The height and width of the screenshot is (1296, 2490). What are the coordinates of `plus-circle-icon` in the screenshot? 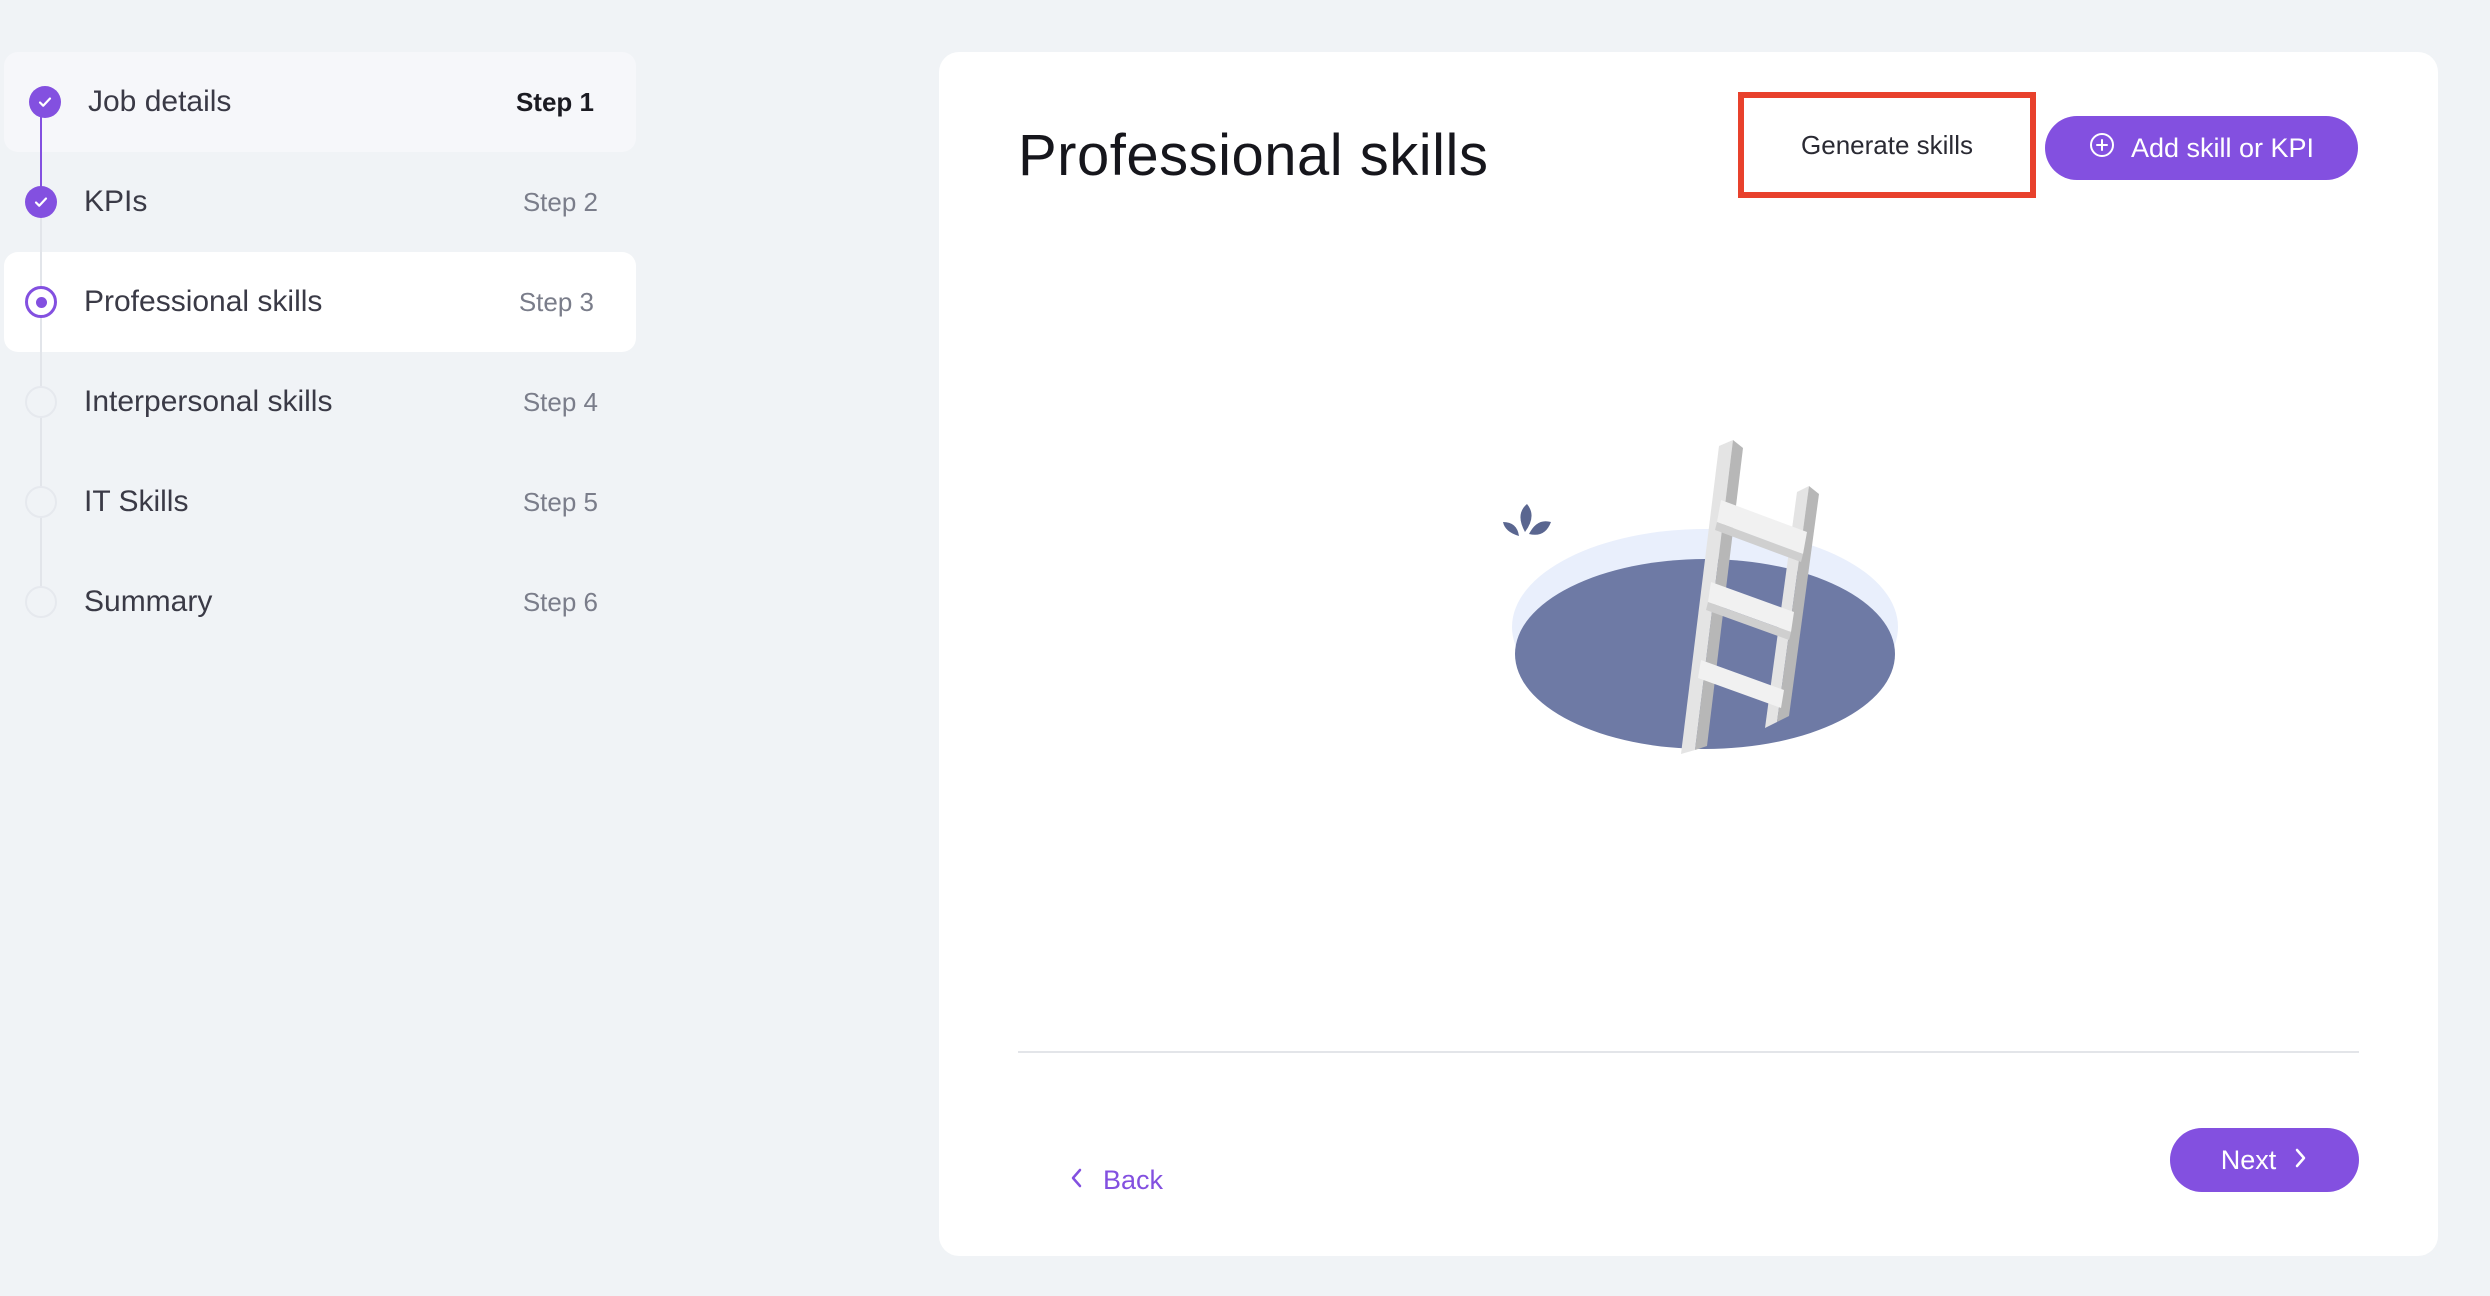 It's located at (2102, 148).